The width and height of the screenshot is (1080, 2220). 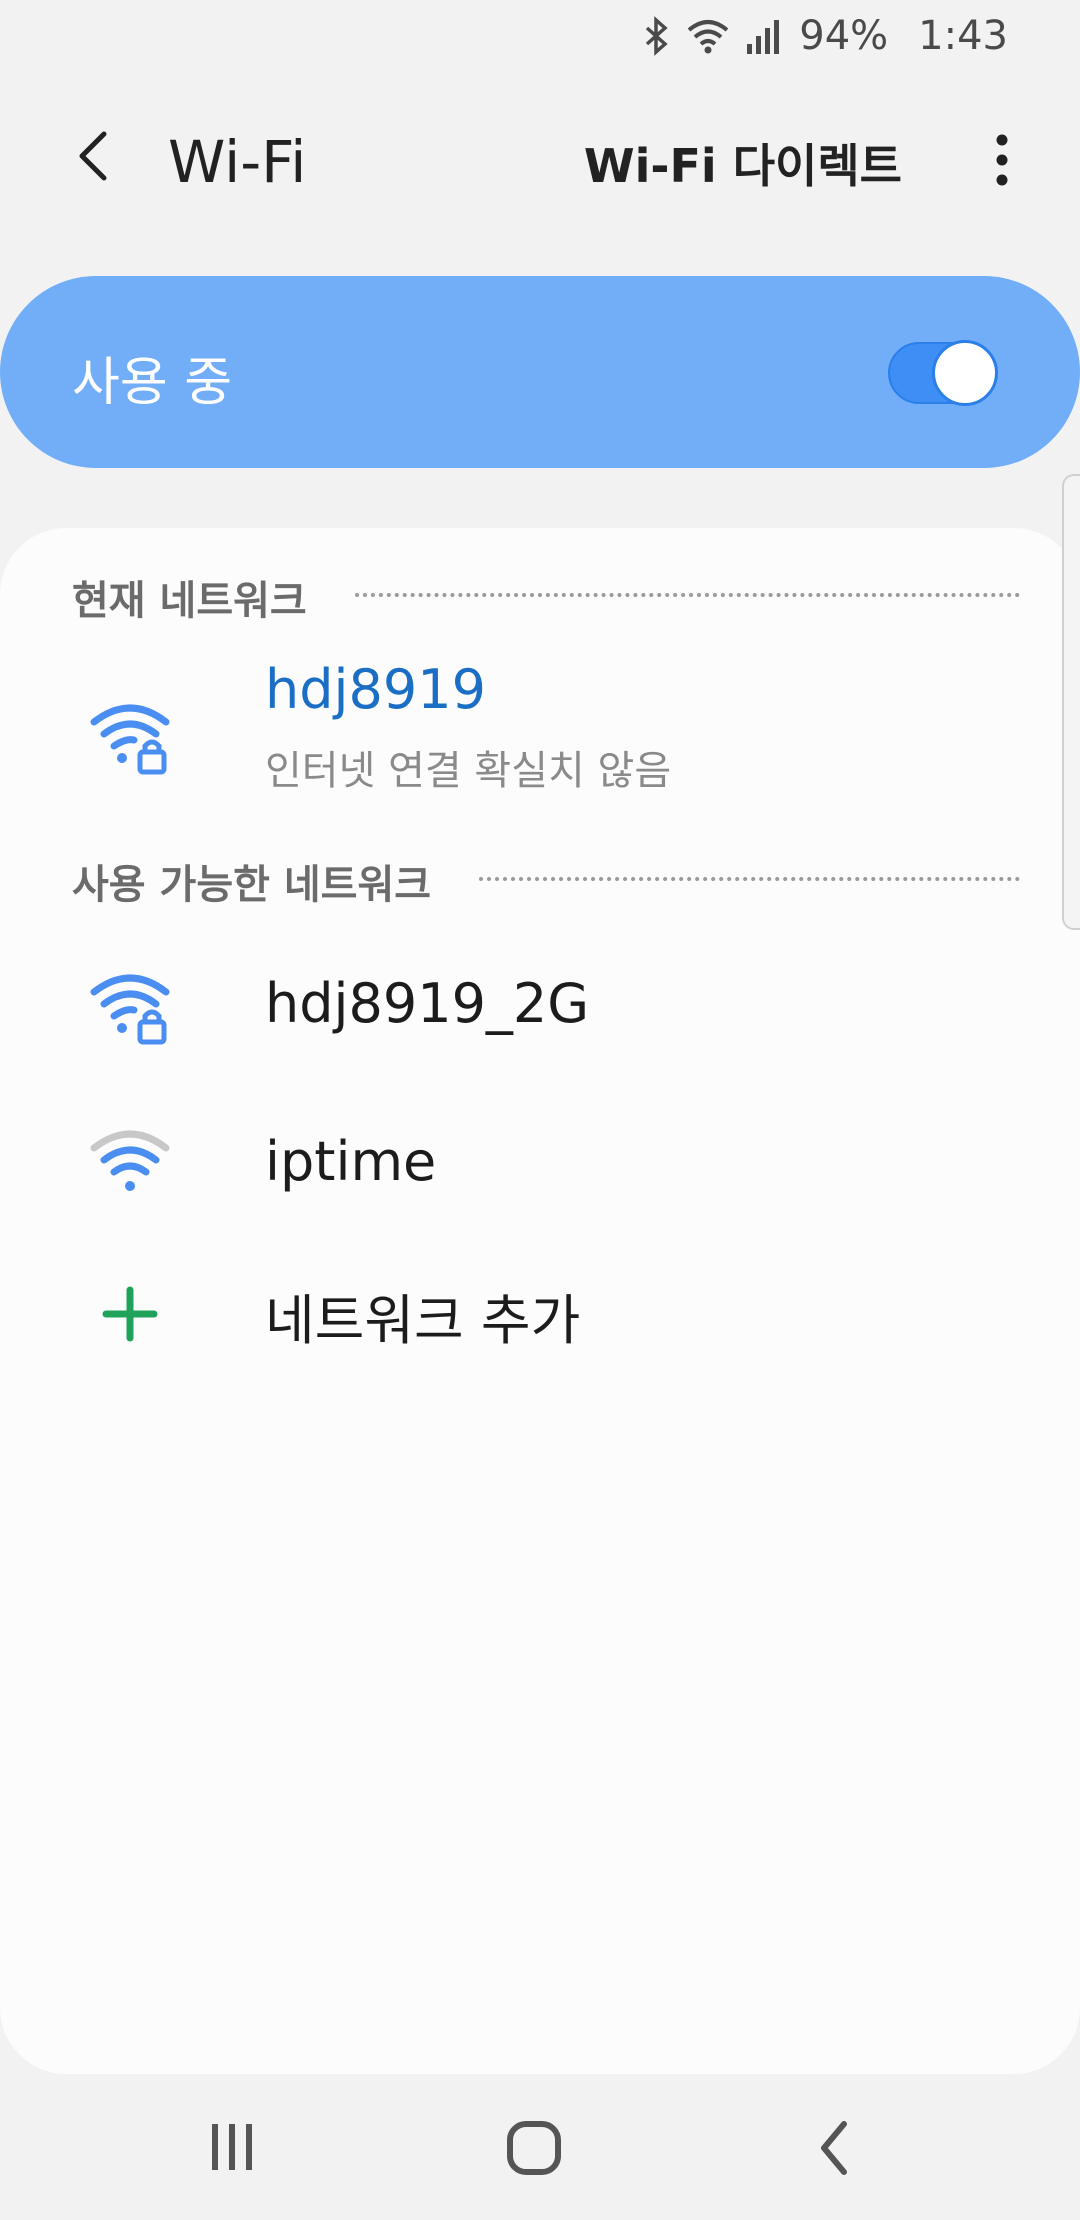 I want to click on network-name: hdj8919_2G, so click(x=427, y=1003).